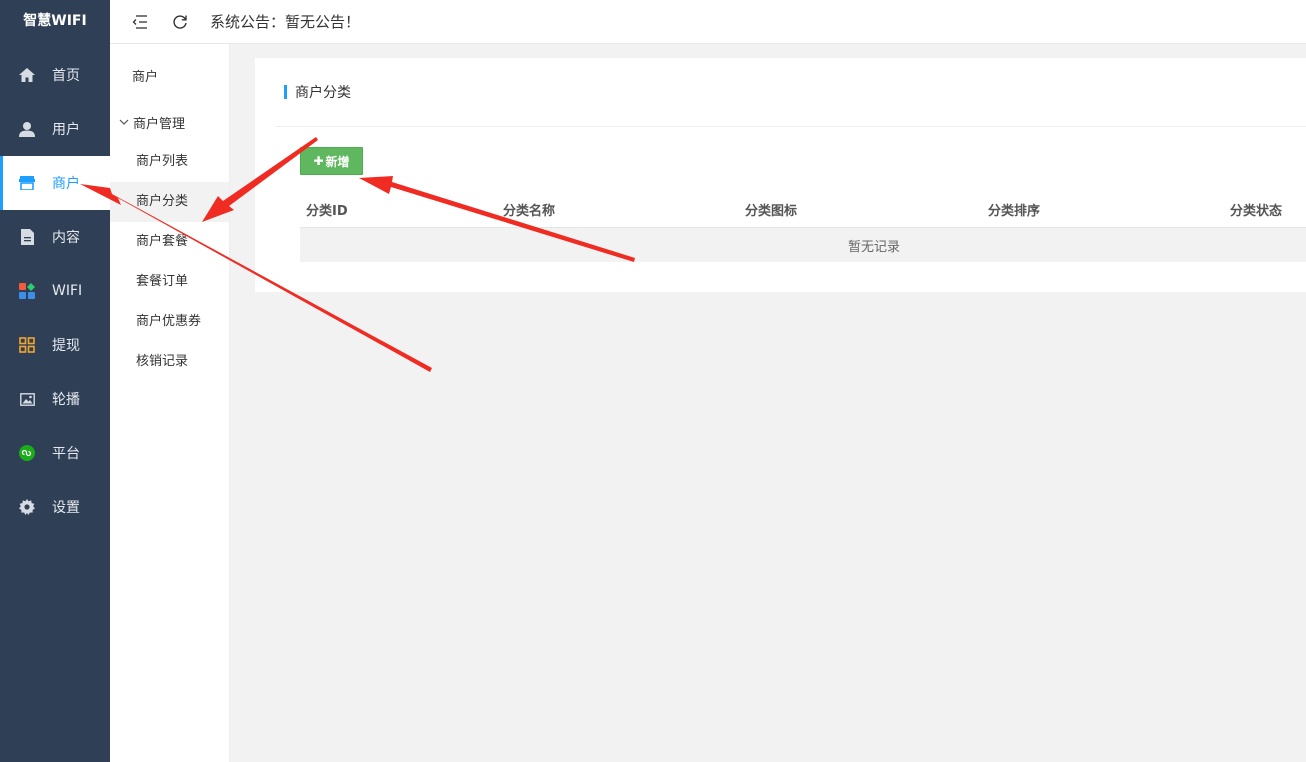  What do you see at coordinates (27, 345) in the screenshot?
I see `grid-icon` at bounding box center [27, 345].